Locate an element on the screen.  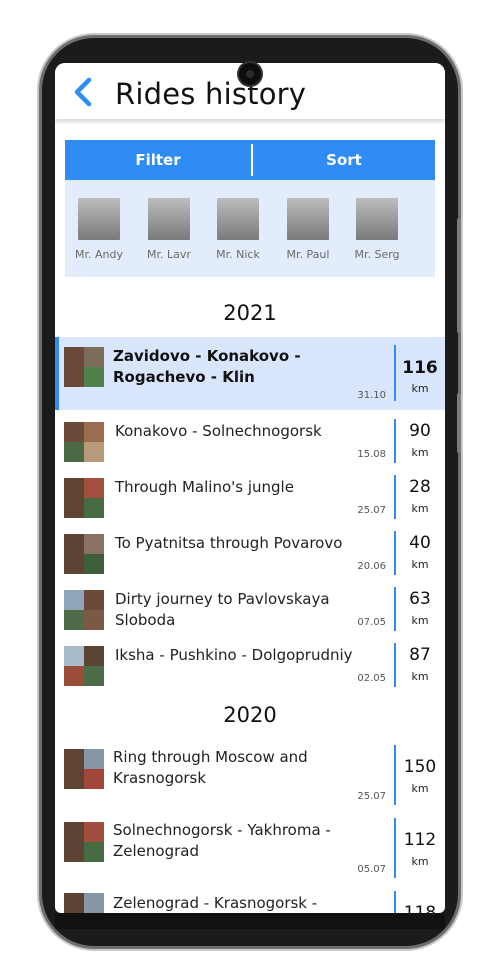
ride-title: Dirty journey to Pavlovskaya Sloboda is located at coordinates (222, 609).